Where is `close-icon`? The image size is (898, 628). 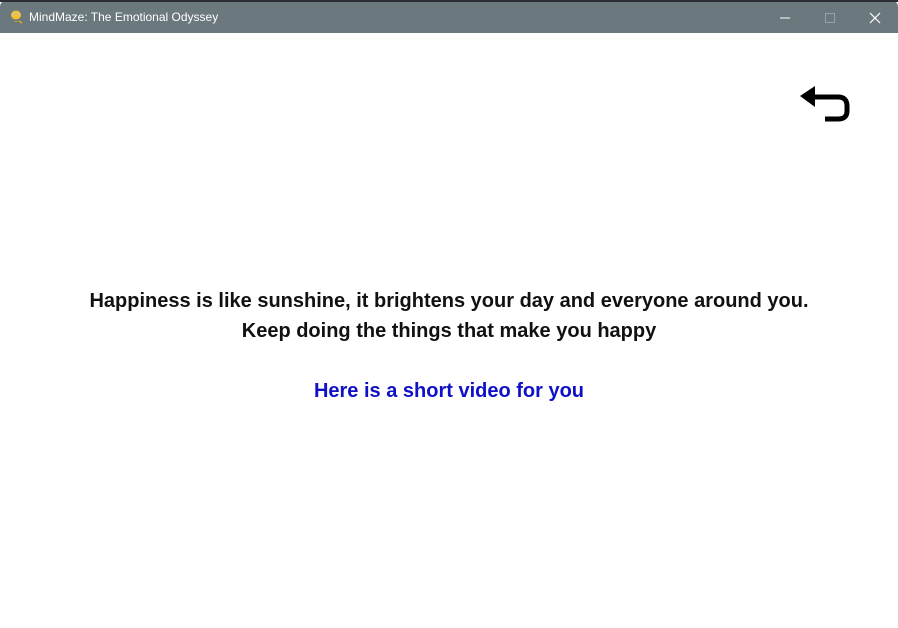
close-icon is located at coordinates (875, 18).